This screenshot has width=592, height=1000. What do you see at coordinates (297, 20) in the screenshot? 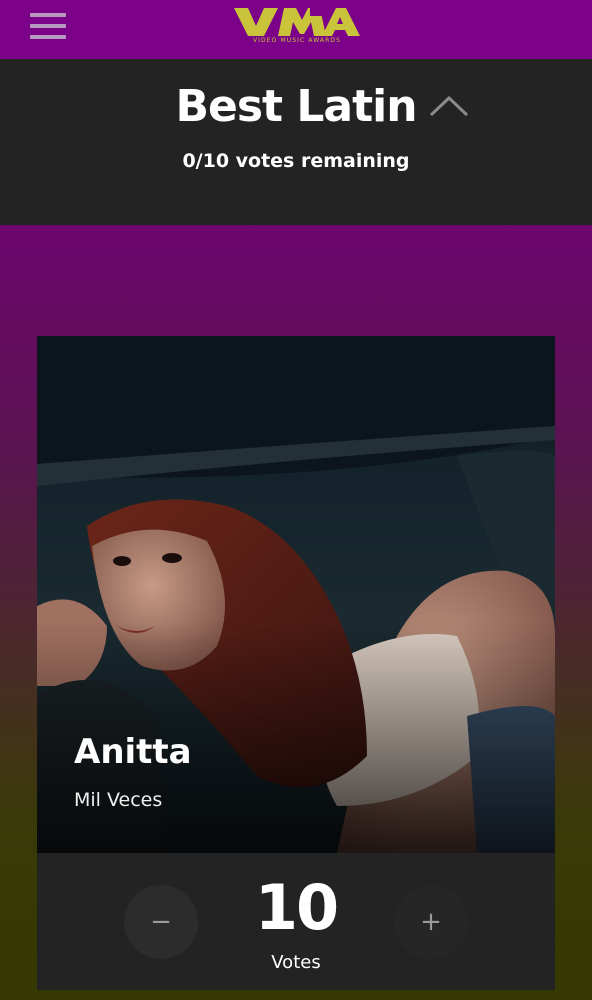
I see `vma-logo-mark` at bounding box center [297, 20].